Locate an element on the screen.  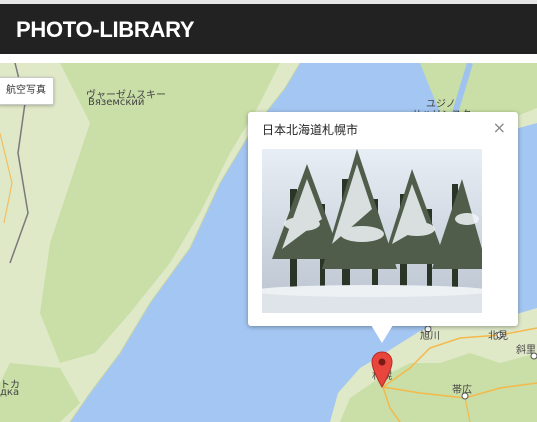
app-header: PHOTO-LIBRARY is located at coordinates (268, 29).